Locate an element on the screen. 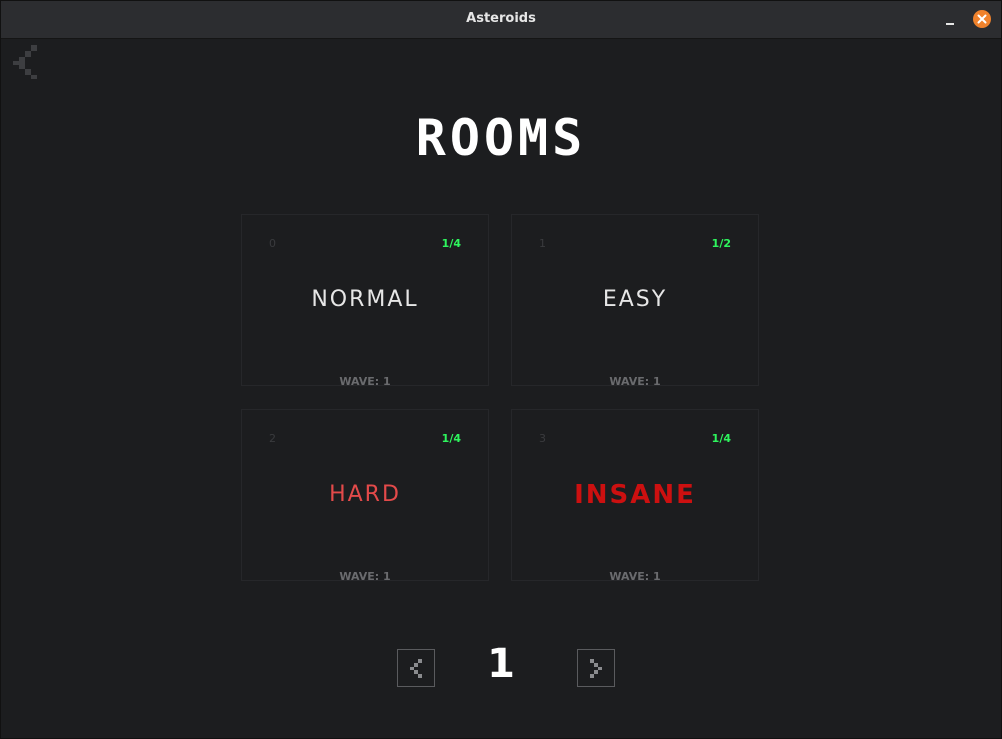 This screenshot has width=1002, height=739. room-mode: NORMAL is located at coordinates (365, 299).